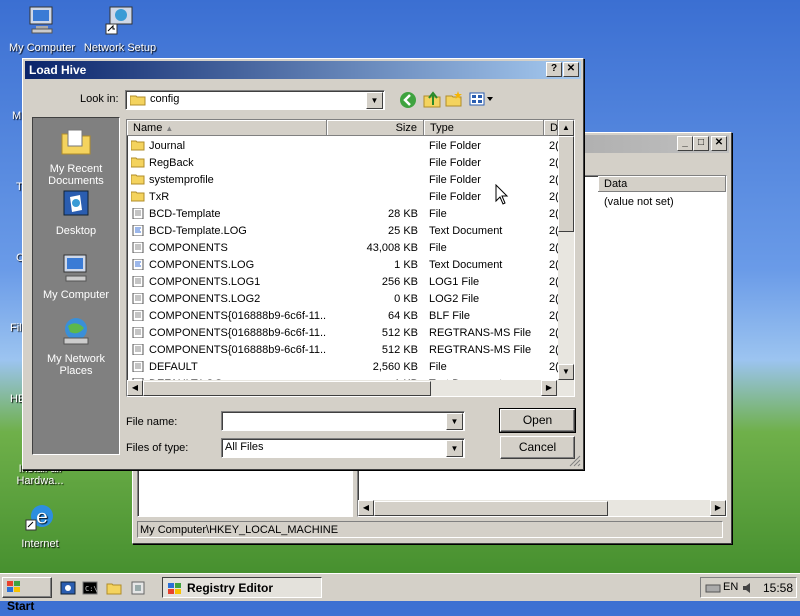 This screenshot has width=800, height=616. What do you see at coordinates (343, 248) in the screenshot?
I see `file-row: COMPONENTS 43,008 KB File 2(` at bounding box center [343, 248].